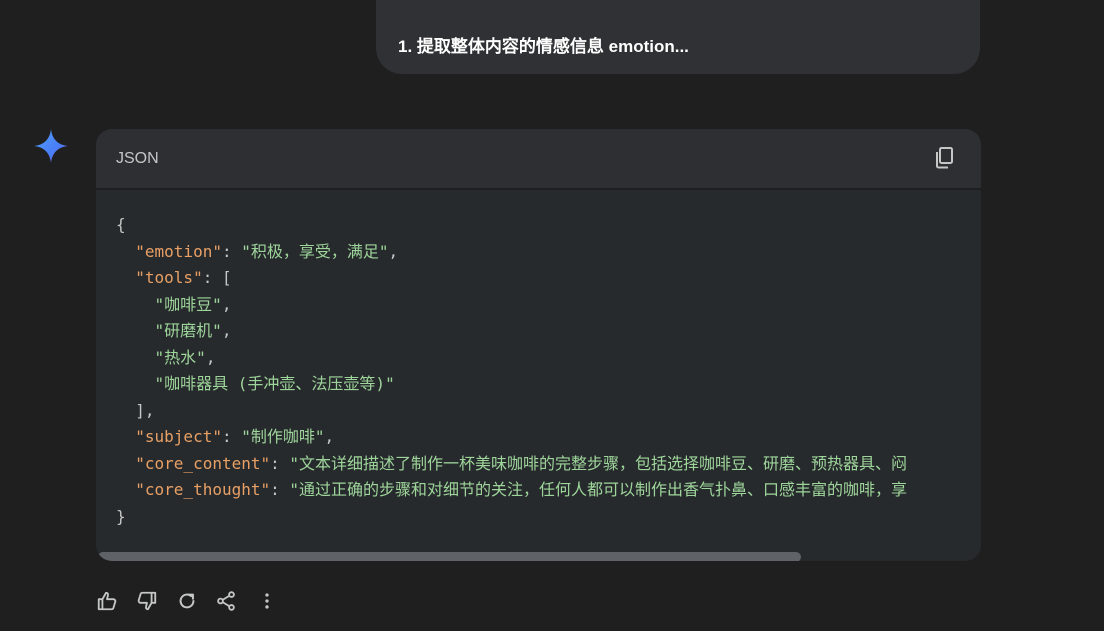 The image size is (1104, 631). What do you see at coordinates (51, 146) in the screenshot?
I see `gemini-sparkle-icon` at bounding box center [51, 146].